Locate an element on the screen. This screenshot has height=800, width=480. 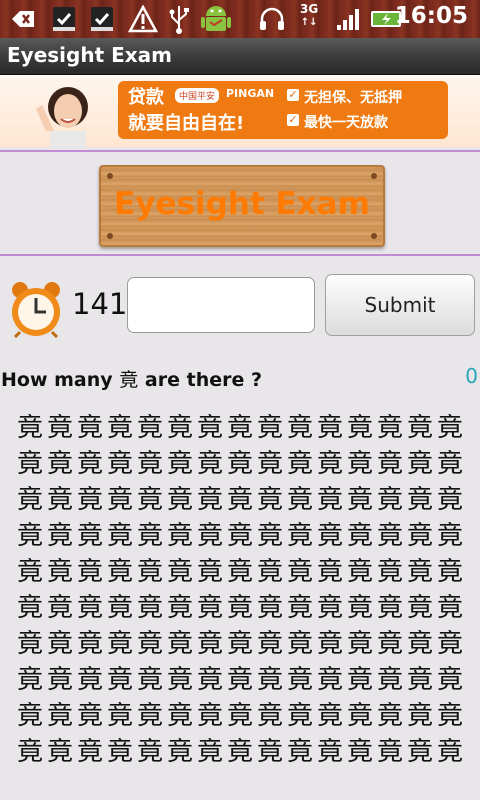
network-type-icon: 3G ↑↓ is located at coordinates (309, 15).